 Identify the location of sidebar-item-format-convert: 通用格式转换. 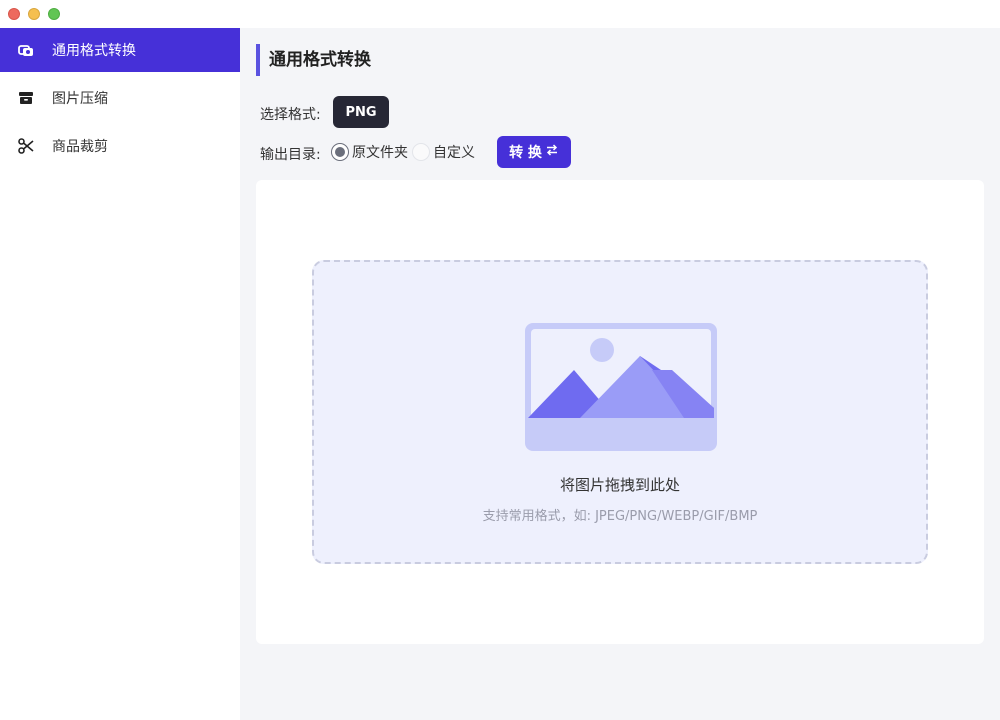
(120, 50).